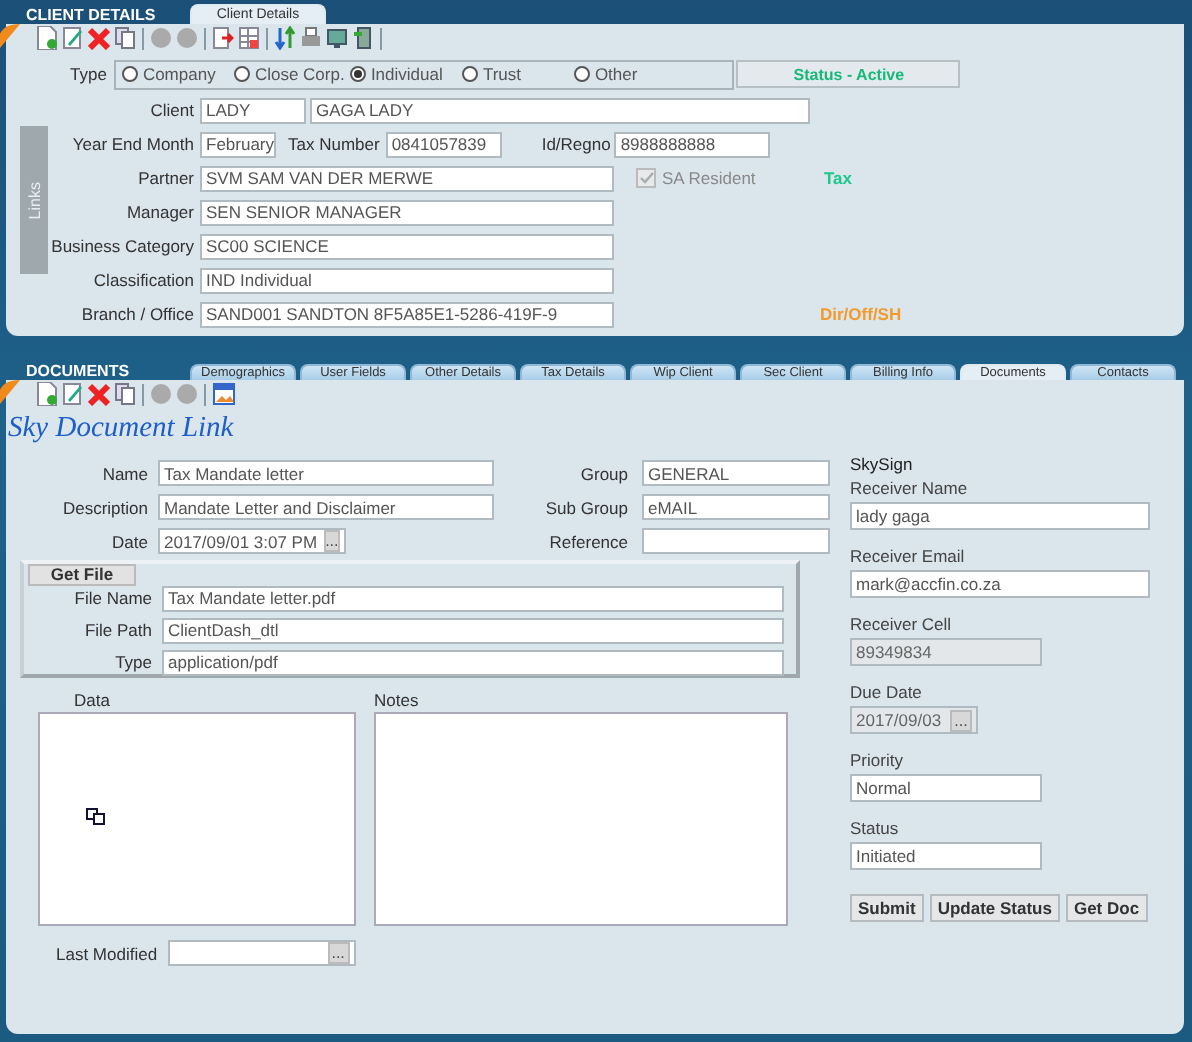 The width and height of the screenshot is (1192, 1042). What do you see at coordinates (1000, 584) in the screenshot?
I see `input-field: mark@accfin.co.za` at bounding box center [1000, 584].